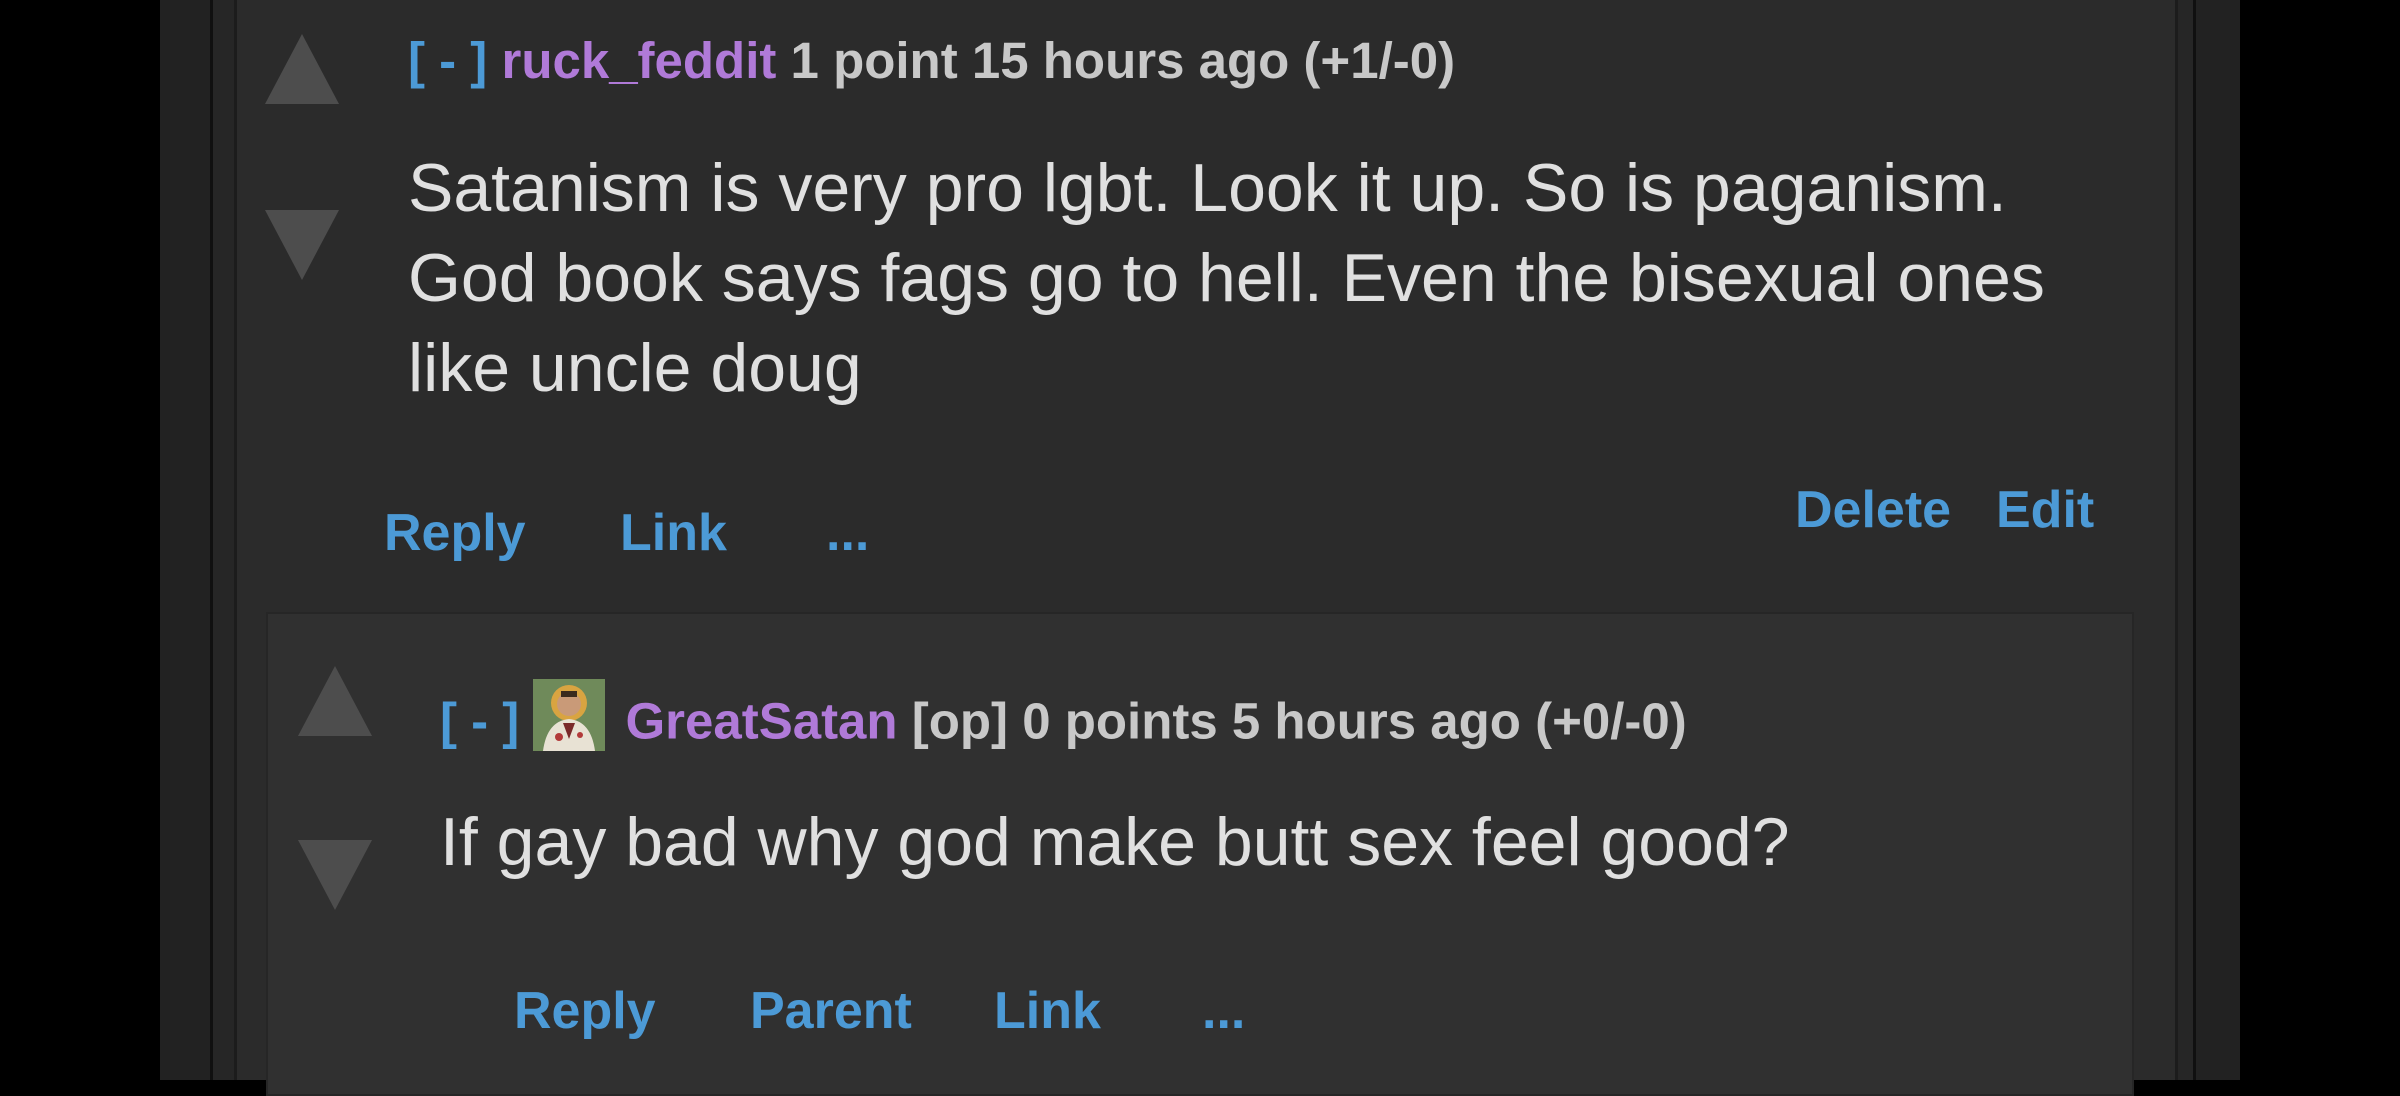  What do you see at coordinates (2045, 510) in the screenshot?
I see `edit-button: Edit` at bounding box center [2045, 510].